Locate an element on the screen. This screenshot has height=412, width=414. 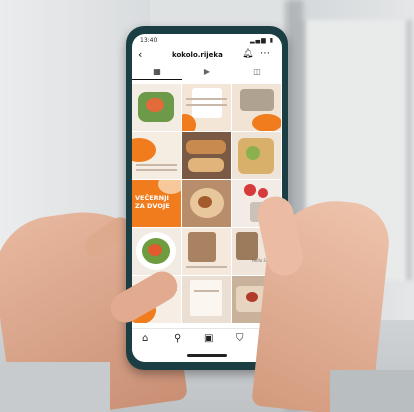
profile-username: kokolo.rijeka is located at coordinates (197, 55).